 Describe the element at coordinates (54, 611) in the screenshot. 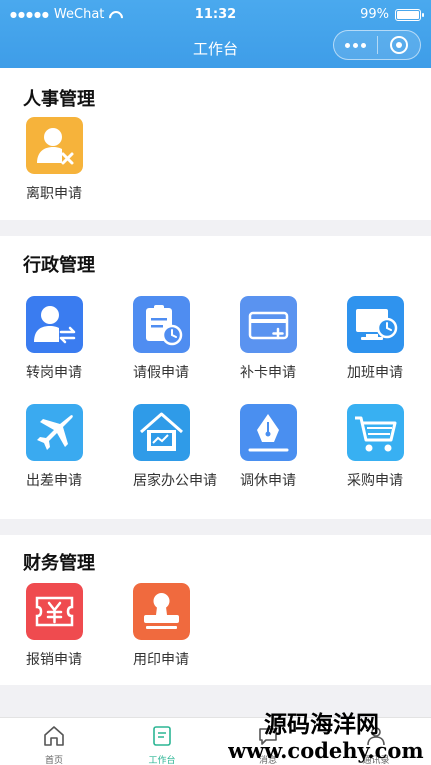

I see `reimburse-icon` at that location.